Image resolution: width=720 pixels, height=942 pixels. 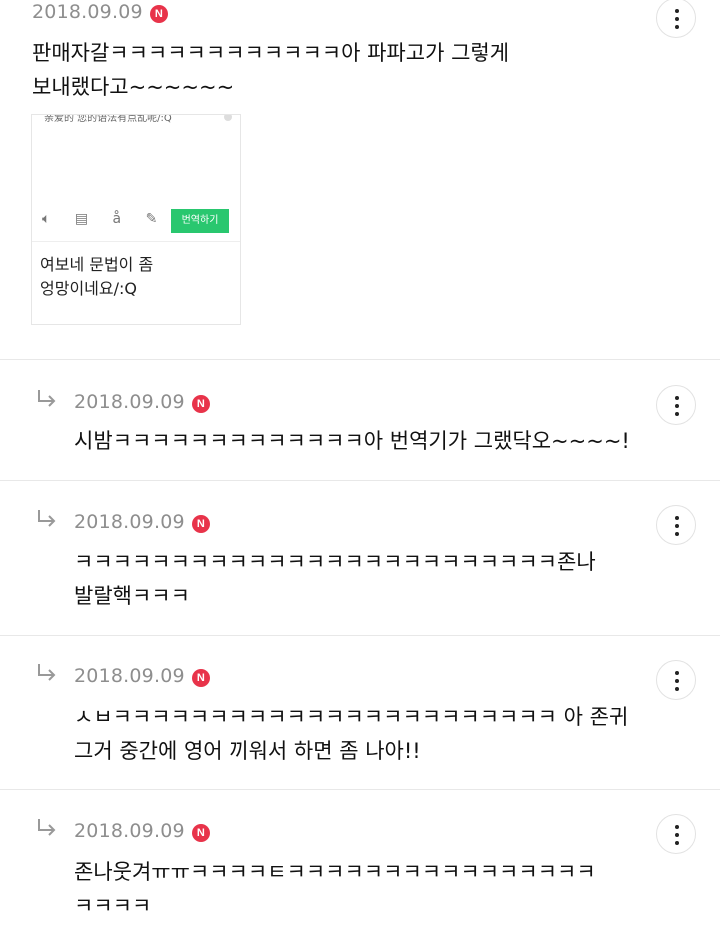 I want to click on reply-body: 시밤ㅋㅋㅋㅋㅋㅋㅋㅋㅋㅋㅋㅋㅋ아 번역기가 그랬닥오~~~~!, so click(x=374, y=441).